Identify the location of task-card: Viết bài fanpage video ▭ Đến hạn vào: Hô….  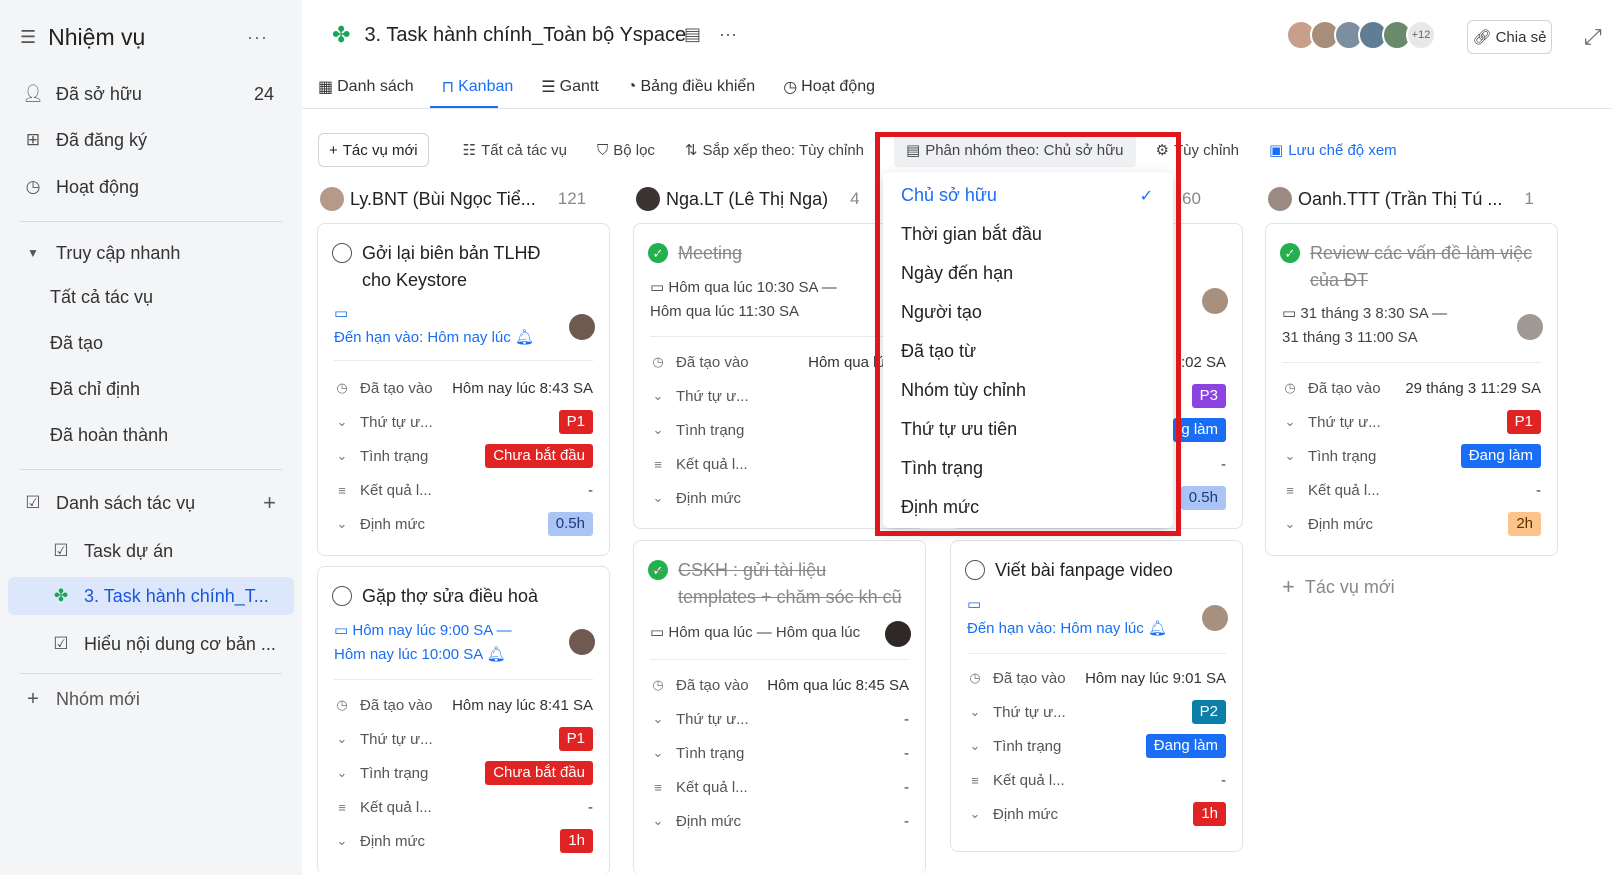
(1096, 696).